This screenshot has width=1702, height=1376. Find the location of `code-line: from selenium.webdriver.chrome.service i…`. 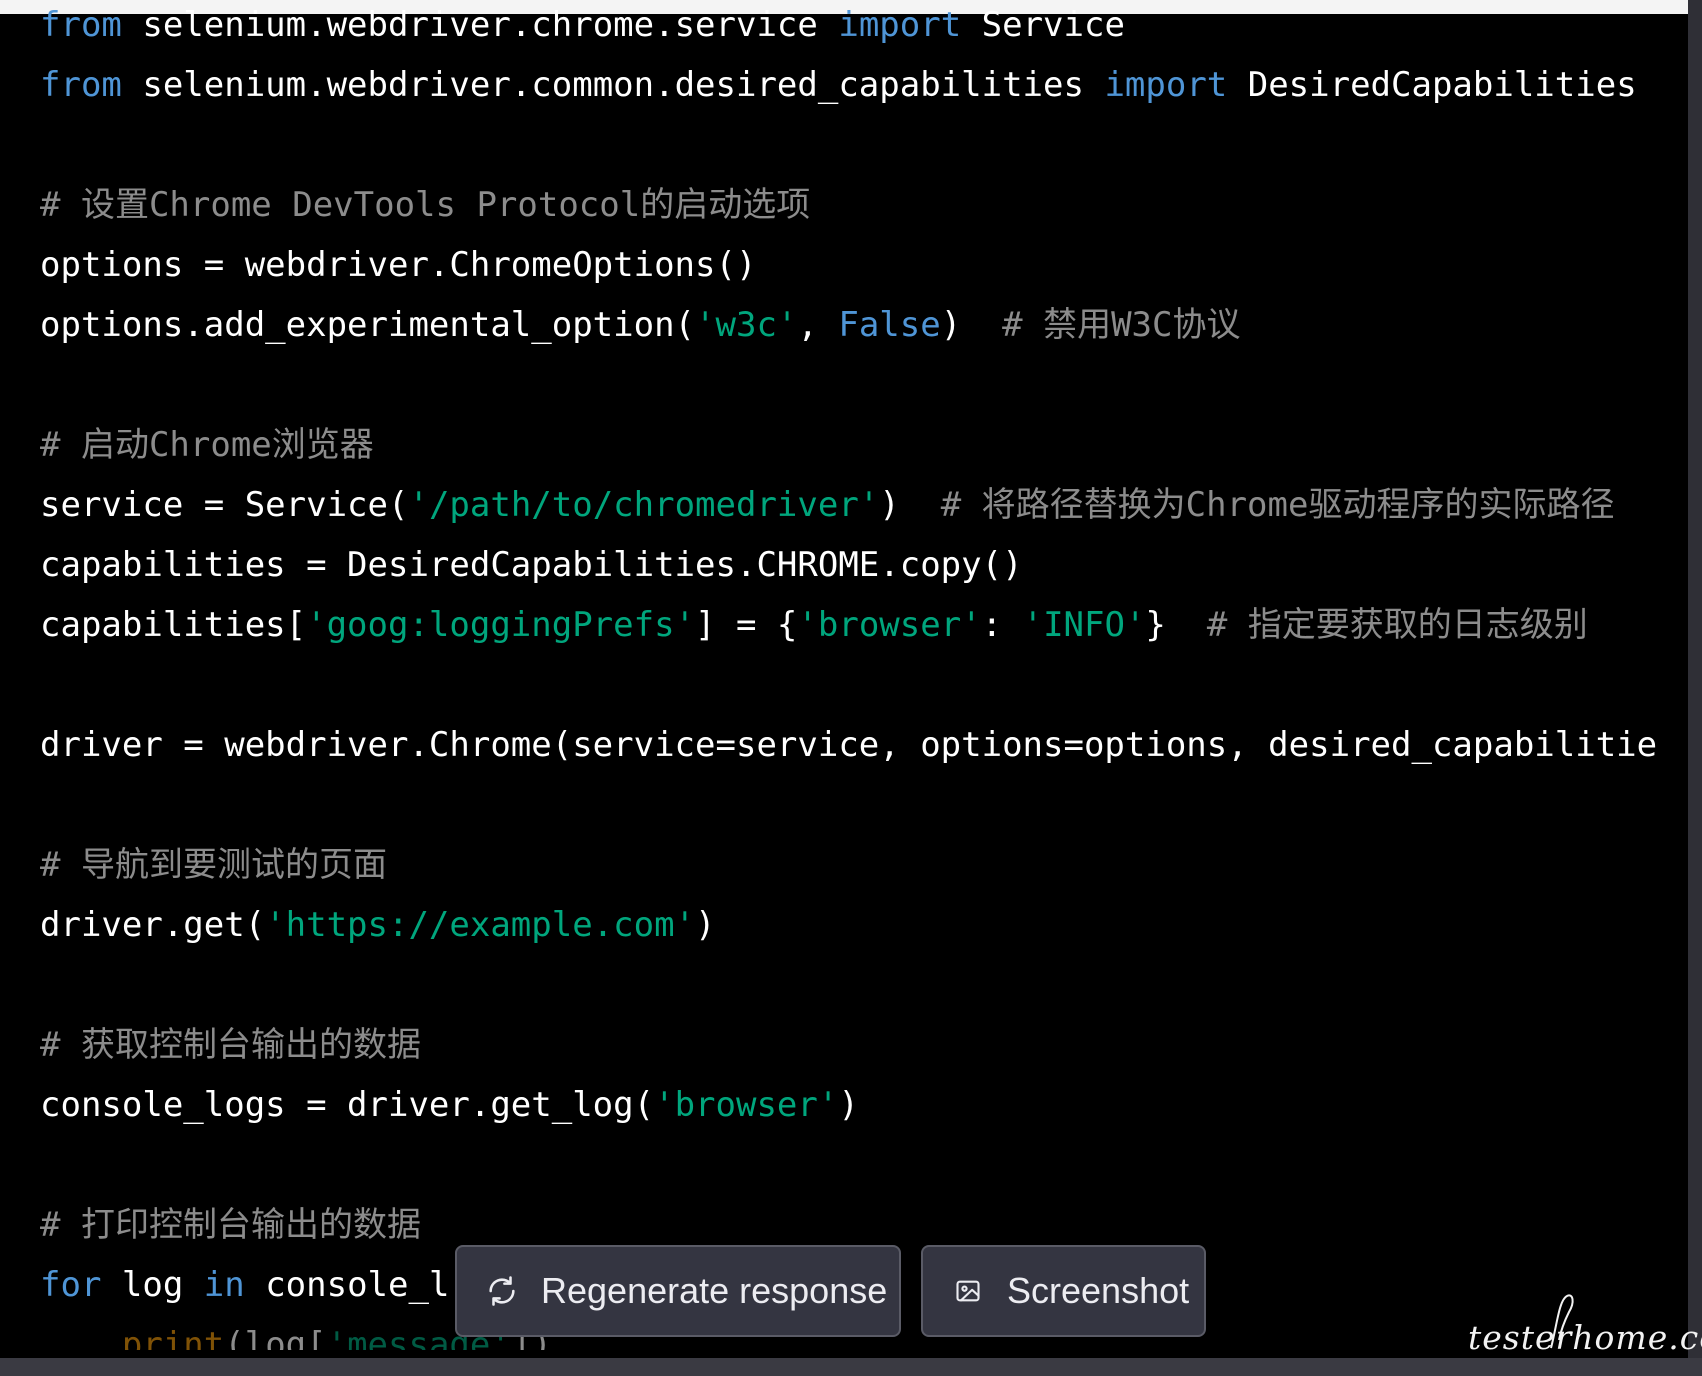

code-line: from selenium.webdriver.chrome.service i… is located at coordinates (865, 27).